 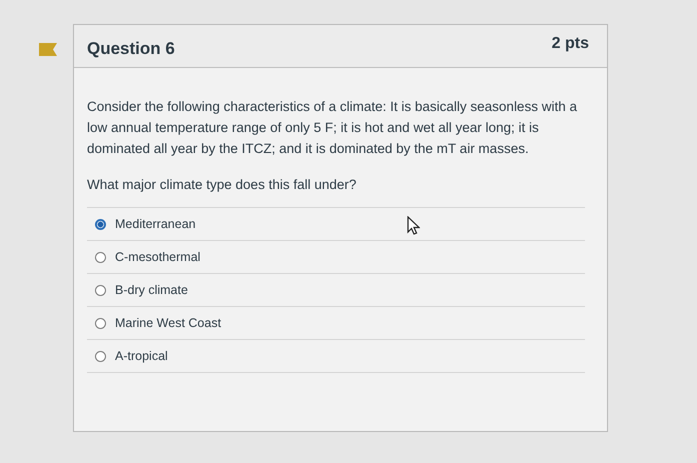 I want to click on answer-label: A-tropical, so click(x=141, y=356).